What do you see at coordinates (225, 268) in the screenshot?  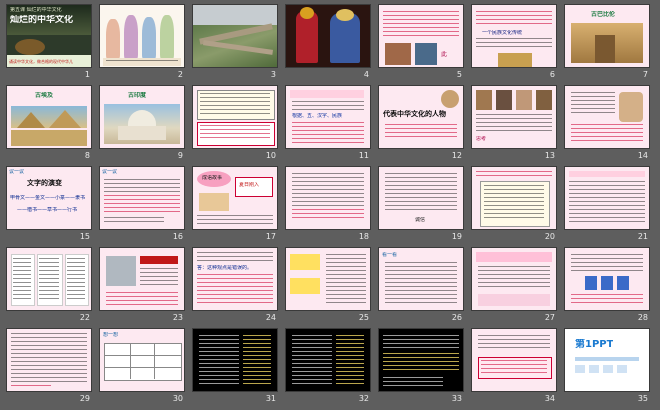 I see `slide-24-caption: 答：这种观点是错误的。` at bounding box center [225, 268].